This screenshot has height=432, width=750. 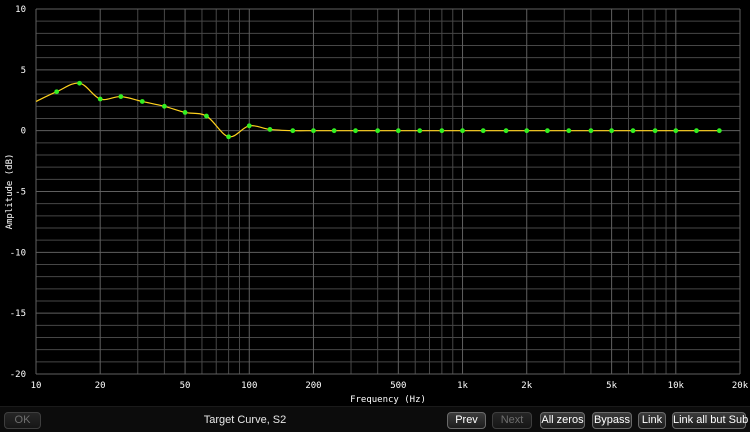 I want to click on x-axis-tick-labels: 10 20 50 100 200 500 1k 2k 5k 10k 20k, so click(x=390, y=386).